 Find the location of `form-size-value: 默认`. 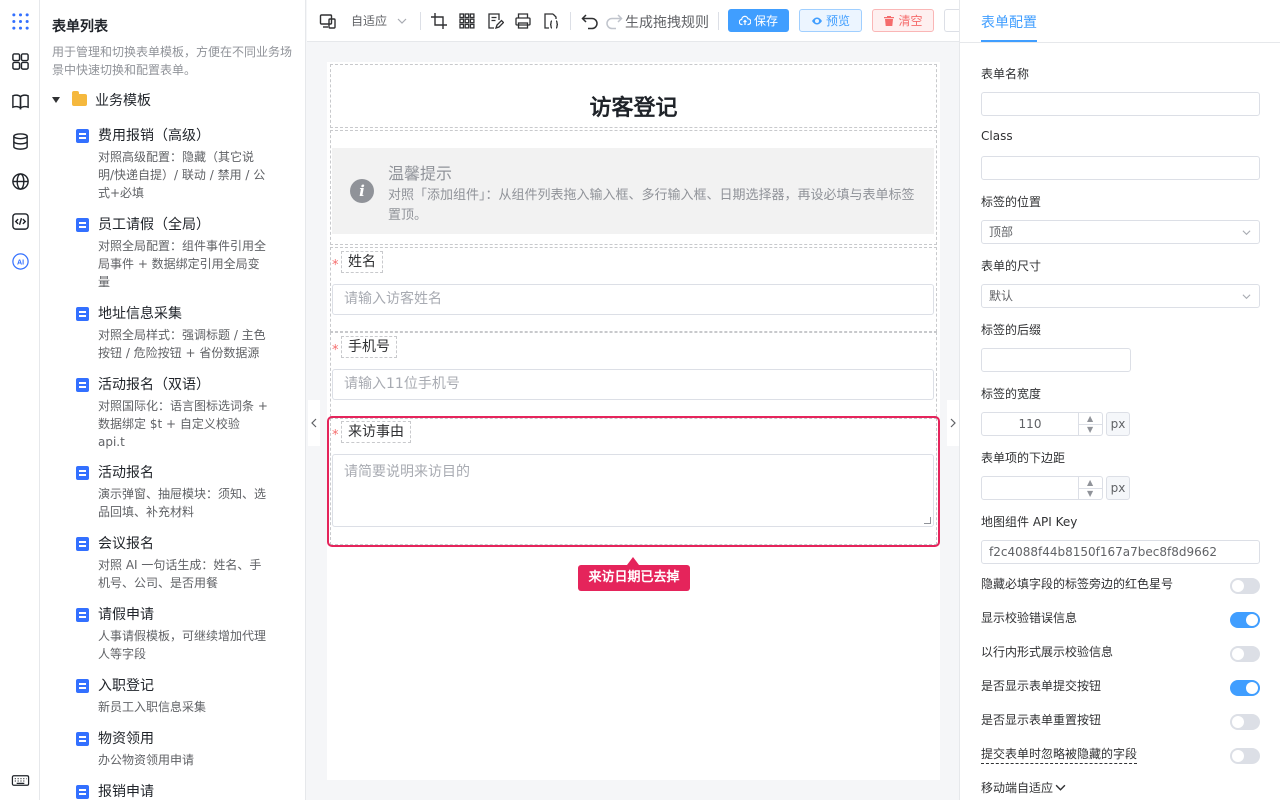

form-size-value: 默认 is located at coordinates (1001, 296).